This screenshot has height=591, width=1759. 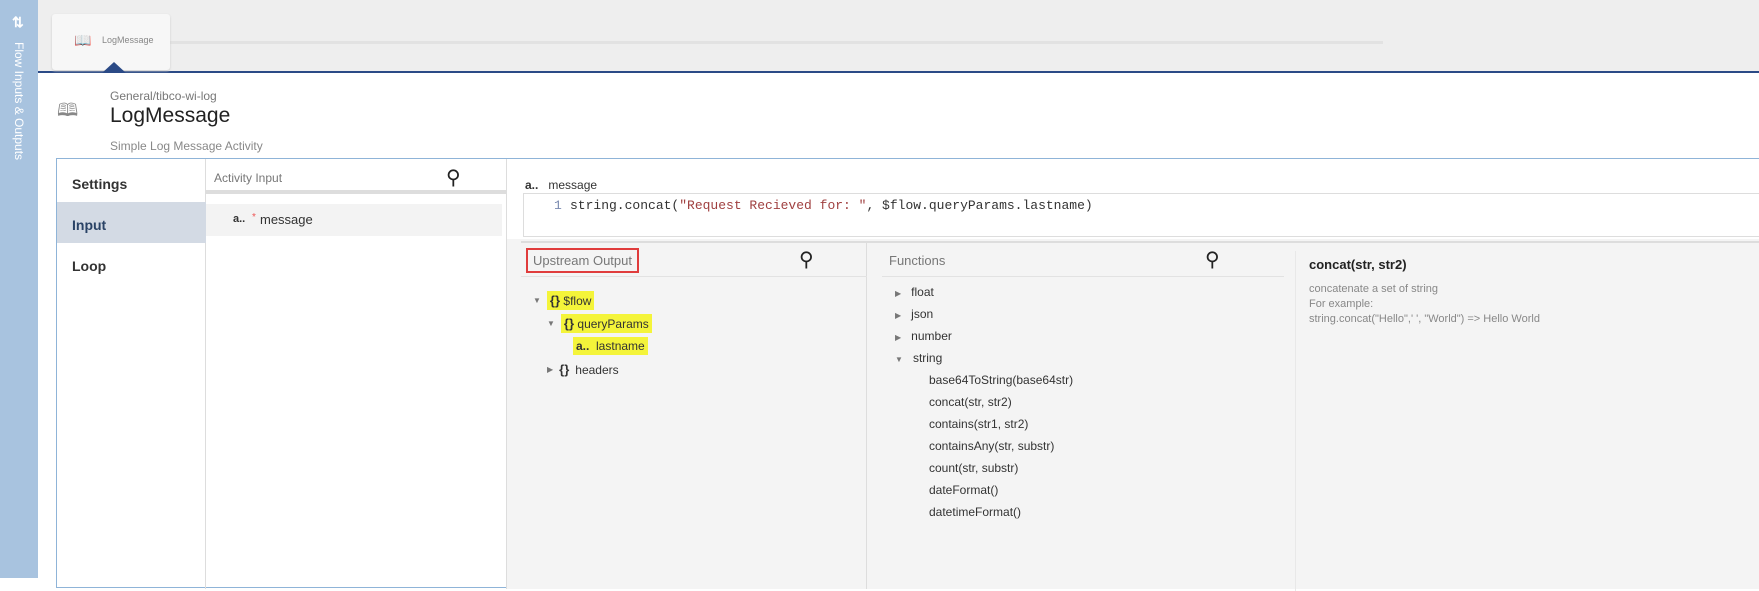 What do you see at coordinates (613, 324) in the screenshot?
I see `node-label: queryParams` at bounding box center [613, 324].